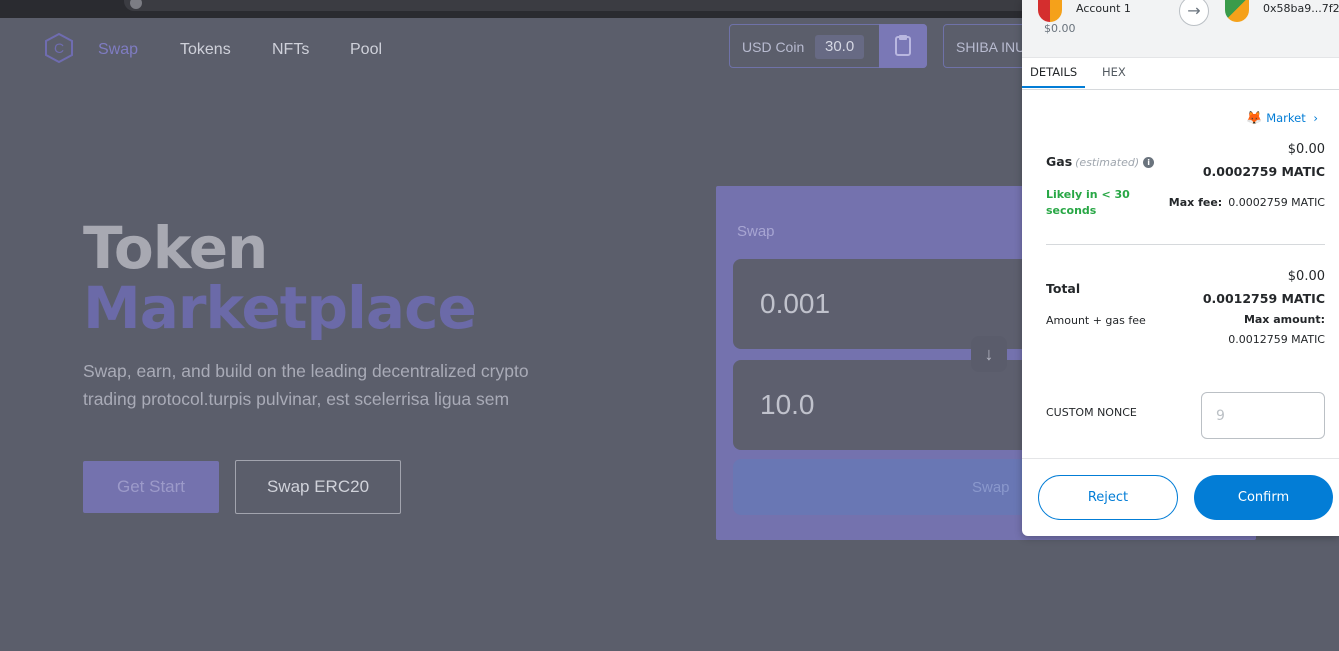 This screenshot has height=651, width=1339. Describe the element at coordinates (205, 50) in the screenshot. I see `nav-tokens: Tokens` at that location.